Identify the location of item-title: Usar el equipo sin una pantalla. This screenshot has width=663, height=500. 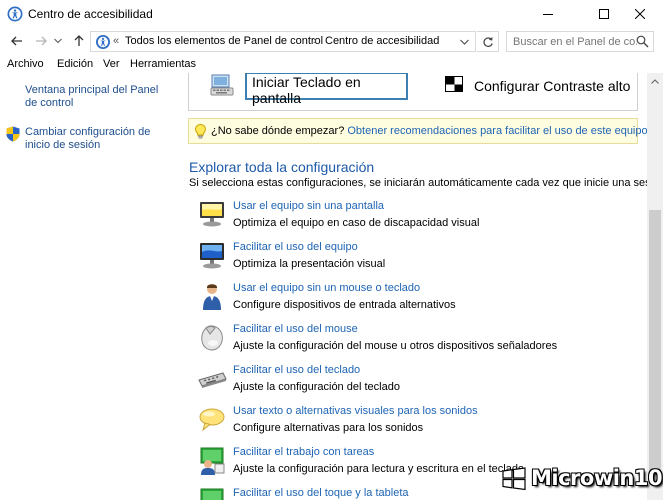
(308, 206).